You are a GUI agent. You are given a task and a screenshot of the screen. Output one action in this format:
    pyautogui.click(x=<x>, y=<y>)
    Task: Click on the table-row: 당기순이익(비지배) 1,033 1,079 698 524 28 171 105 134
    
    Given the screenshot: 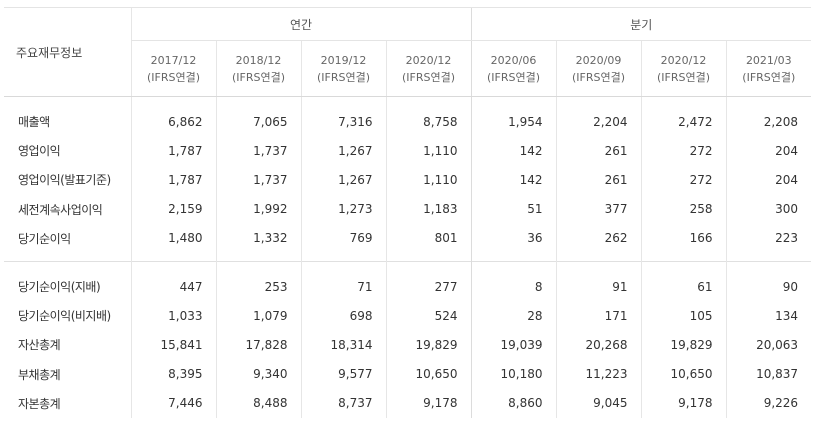 What is the action you would take?
    pyautogui.click(x=408, y=316)
    